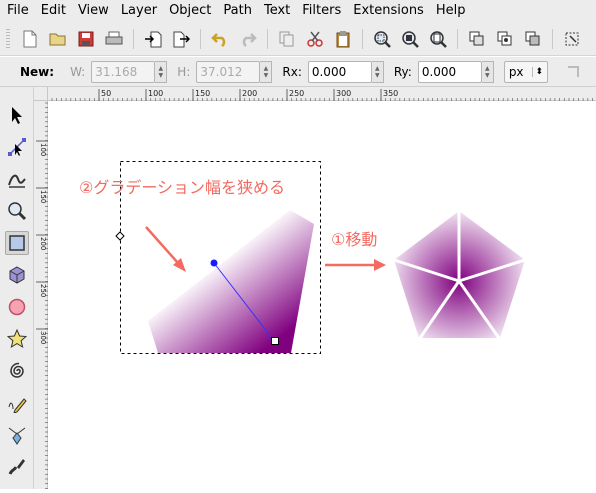 The image size is (596, 493). I want to click on annotation-move: ①移動, so click(354, 239).